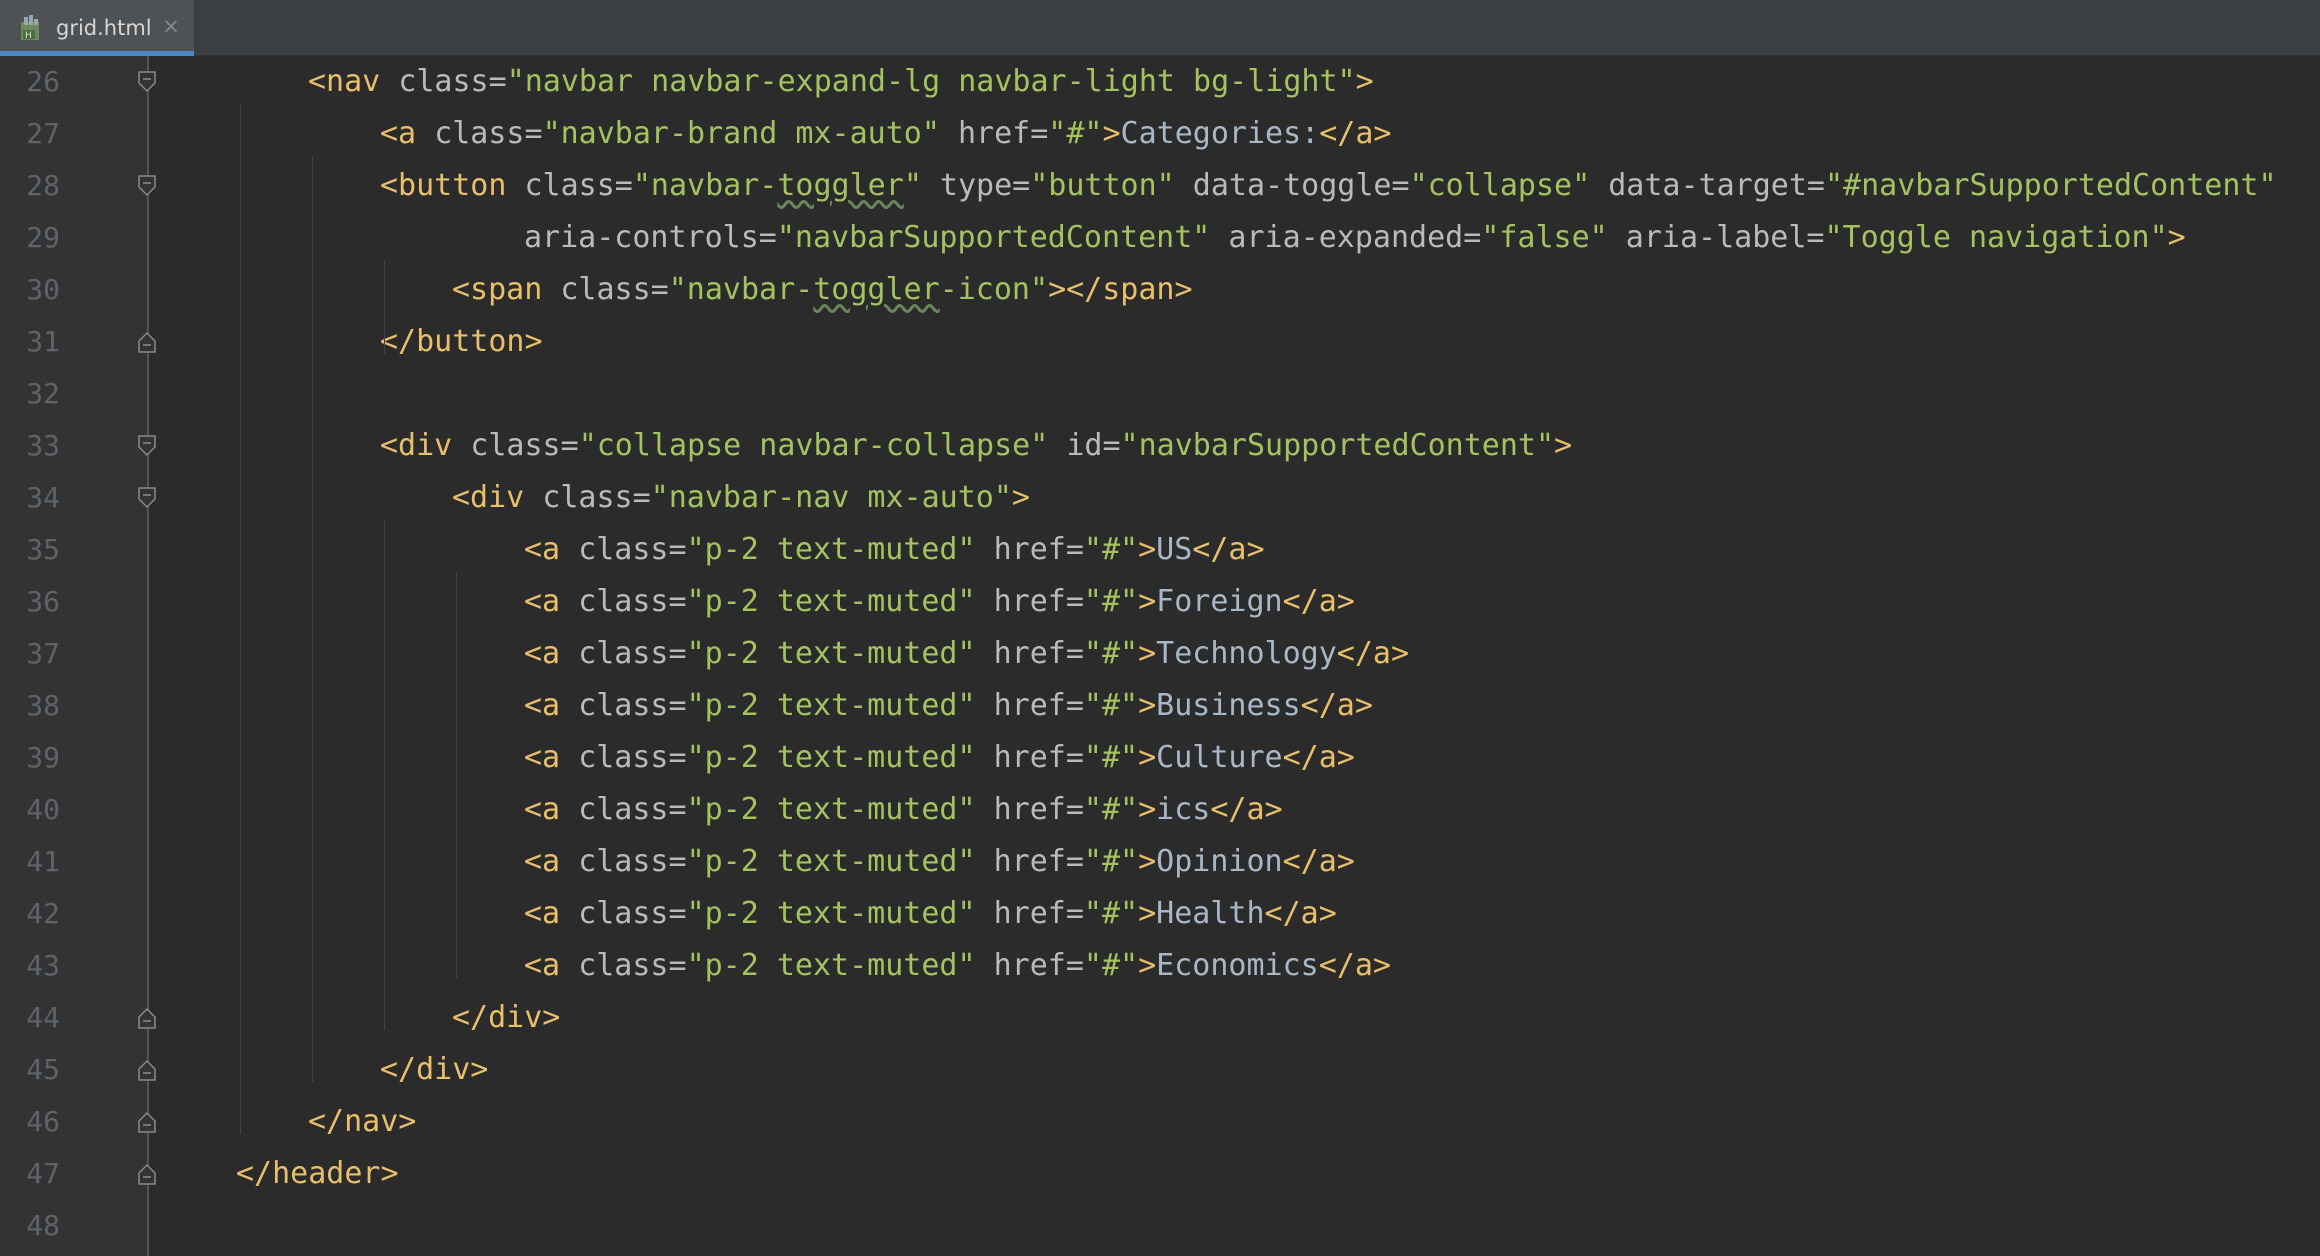  What do you see at coordinates (497, 497) in the screenshot?
I see `code-token: <div` at bounding box center [497, 497].